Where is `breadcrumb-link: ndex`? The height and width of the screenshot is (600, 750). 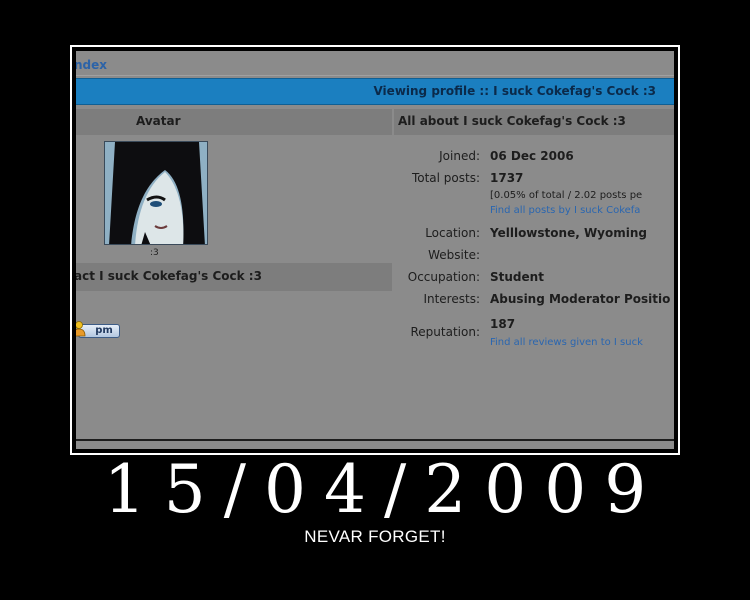
breadcrumb-link: ndex is located at coordinates (91, 65).